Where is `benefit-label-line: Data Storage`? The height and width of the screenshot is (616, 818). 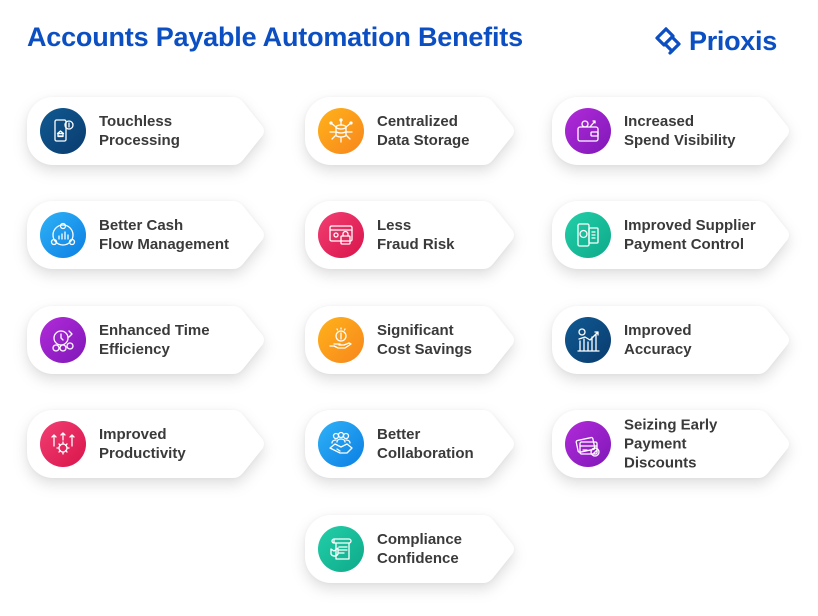 benefit-label-line: Data Storage is located at coordinates (423, 140).